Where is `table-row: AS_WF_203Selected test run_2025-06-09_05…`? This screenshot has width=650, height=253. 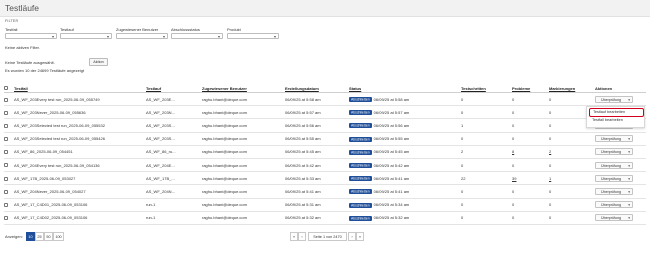
table-row: AS_WF_203Selected test run_2025-06-09_05… is located at coordinates (325, 125).